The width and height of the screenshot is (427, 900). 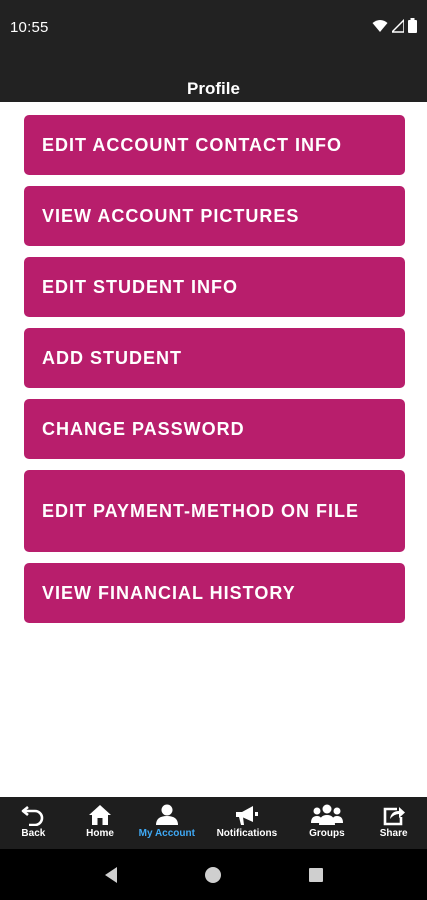 I want to click on system-nav-bar, so click(x=213, y=874).